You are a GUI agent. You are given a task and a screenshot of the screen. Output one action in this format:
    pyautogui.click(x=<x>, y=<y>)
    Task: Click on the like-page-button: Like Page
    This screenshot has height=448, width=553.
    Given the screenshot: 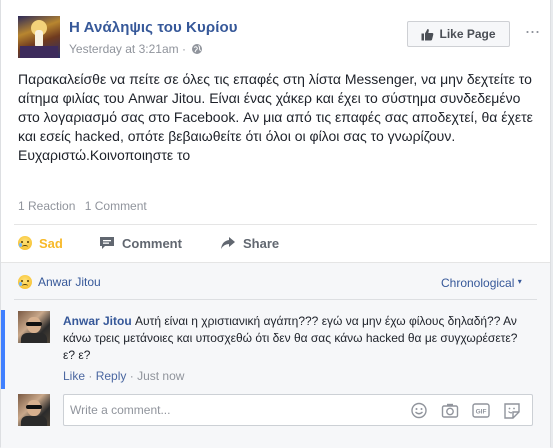 What is the action you would take?
    pyautogui.click(x=458, y=34)
    